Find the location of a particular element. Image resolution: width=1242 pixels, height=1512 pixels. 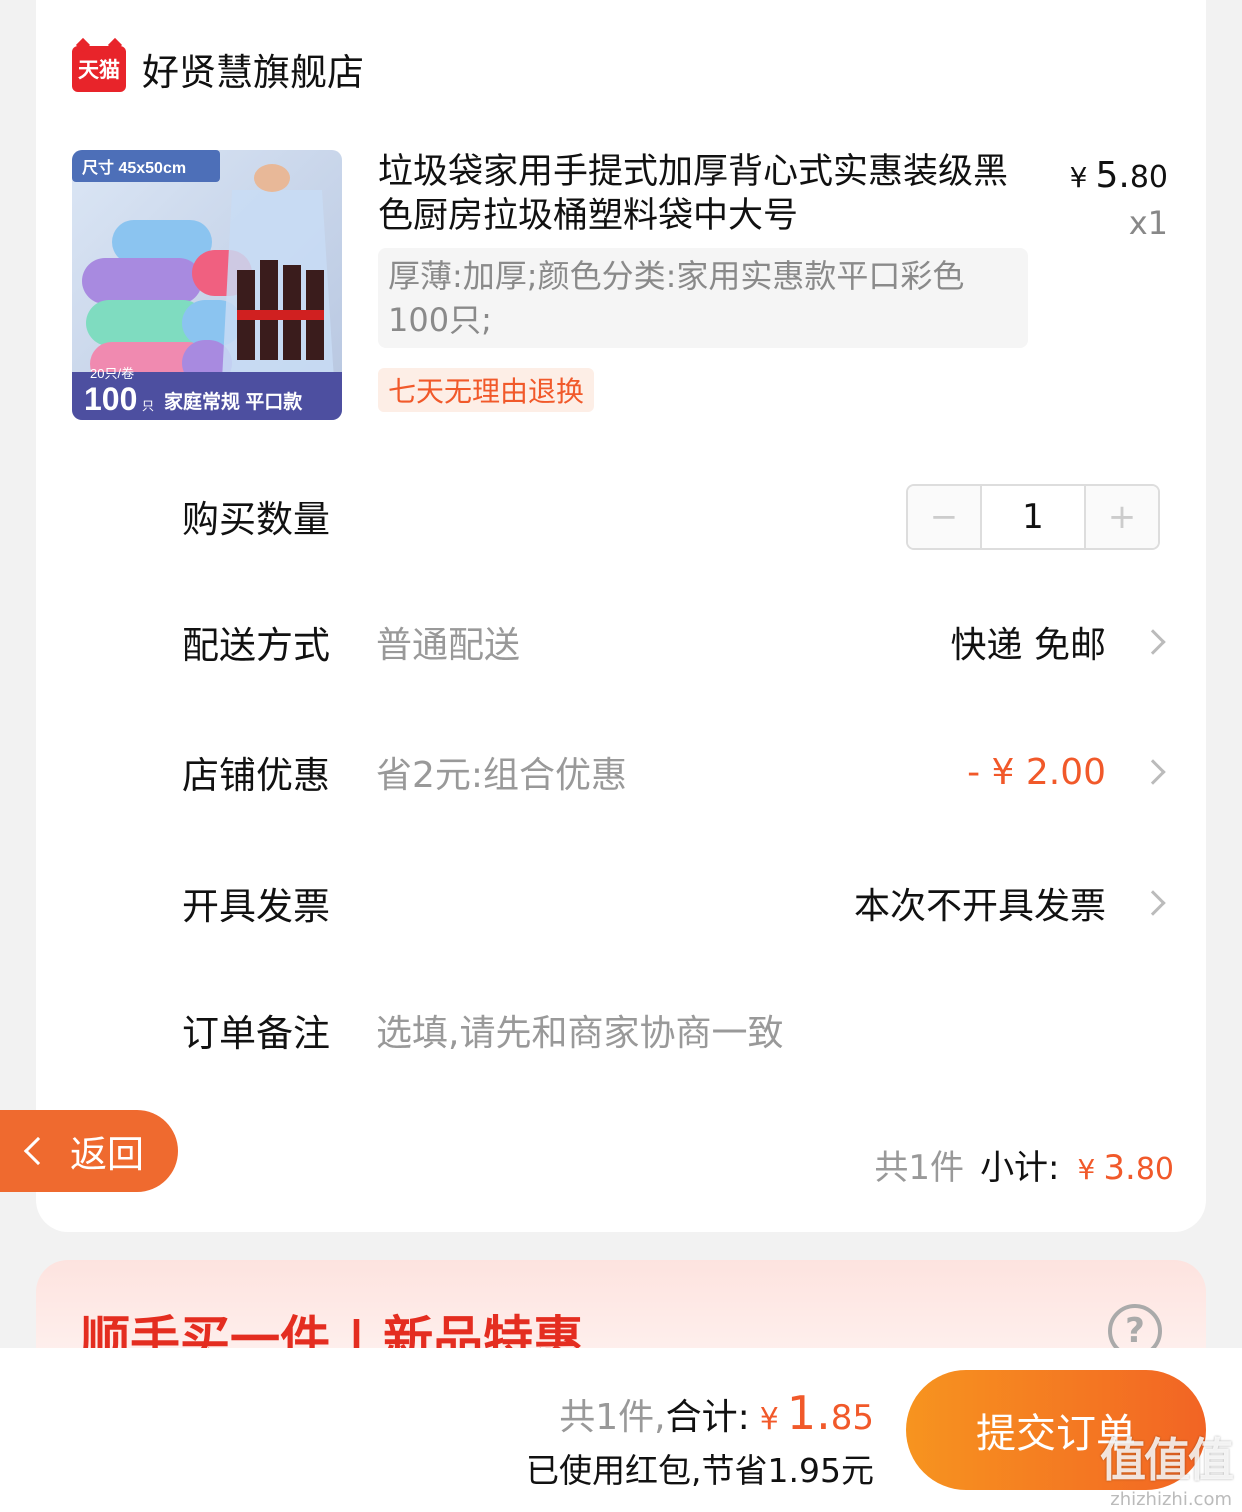

tmall-logo: 天猫 is located at coordinates (99, 69).